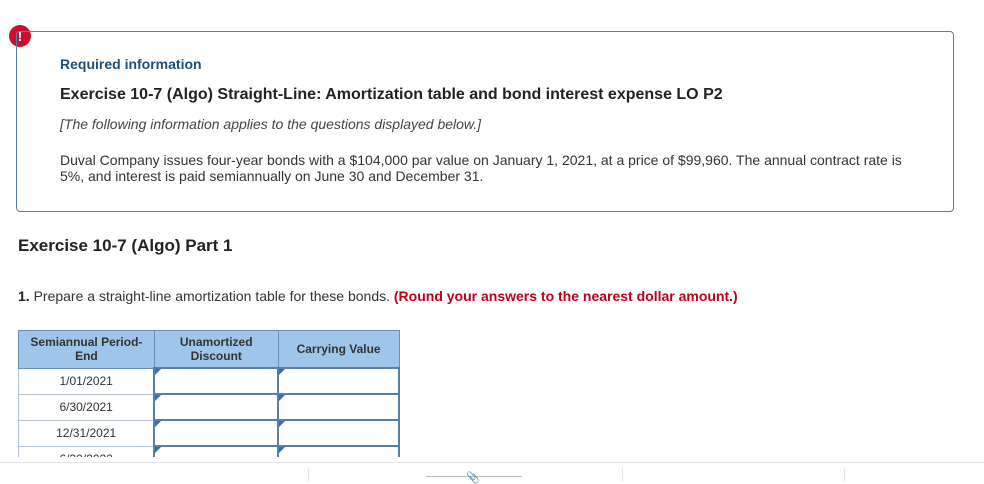  What do you see at coordinates (131, 64) in the screenshot?
I see `required-information-label: Required information` at bounding box center [131, 64].